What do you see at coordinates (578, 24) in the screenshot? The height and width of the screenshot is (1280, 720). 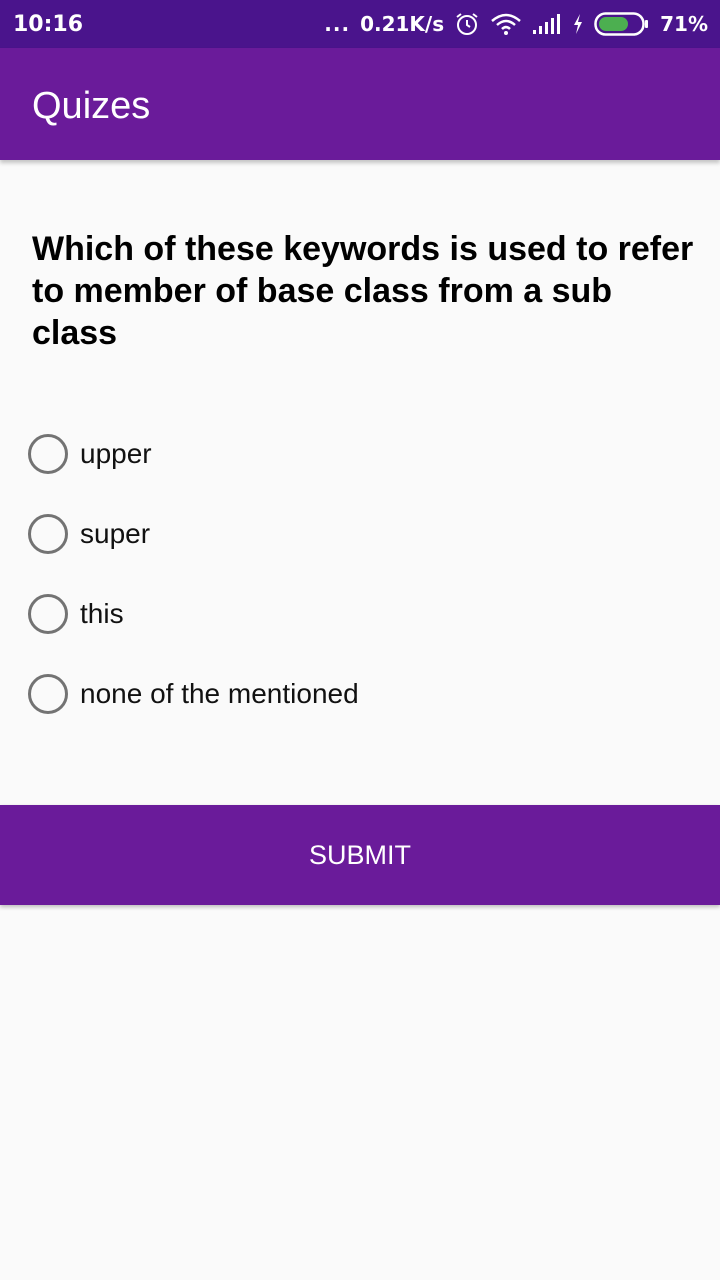 I see `charging-icon` at bounding box center [578, 24].